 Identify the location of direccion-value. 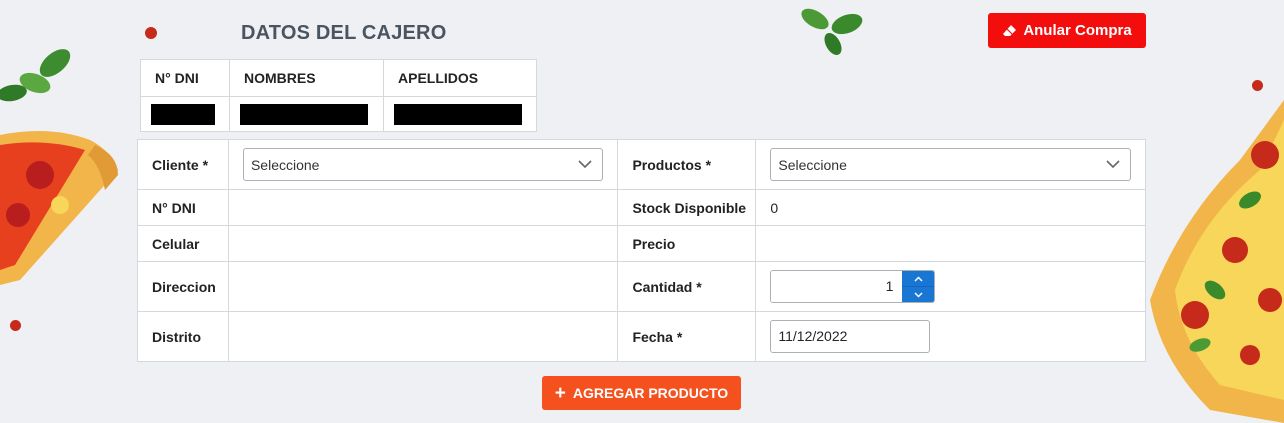
(423, 286).